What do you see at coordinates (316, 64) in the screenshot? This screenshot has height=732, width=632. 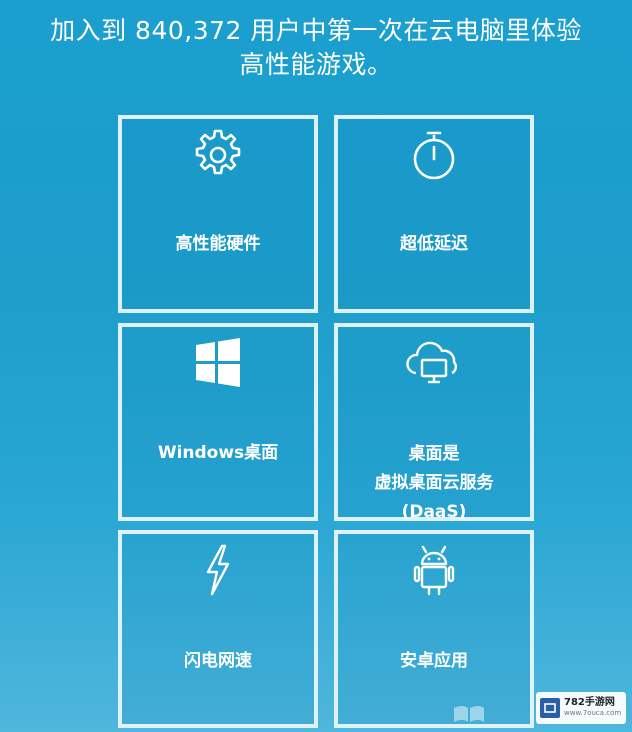 I see `headline-line-2: 高性能游戏。` at bounding box center [316, 64].